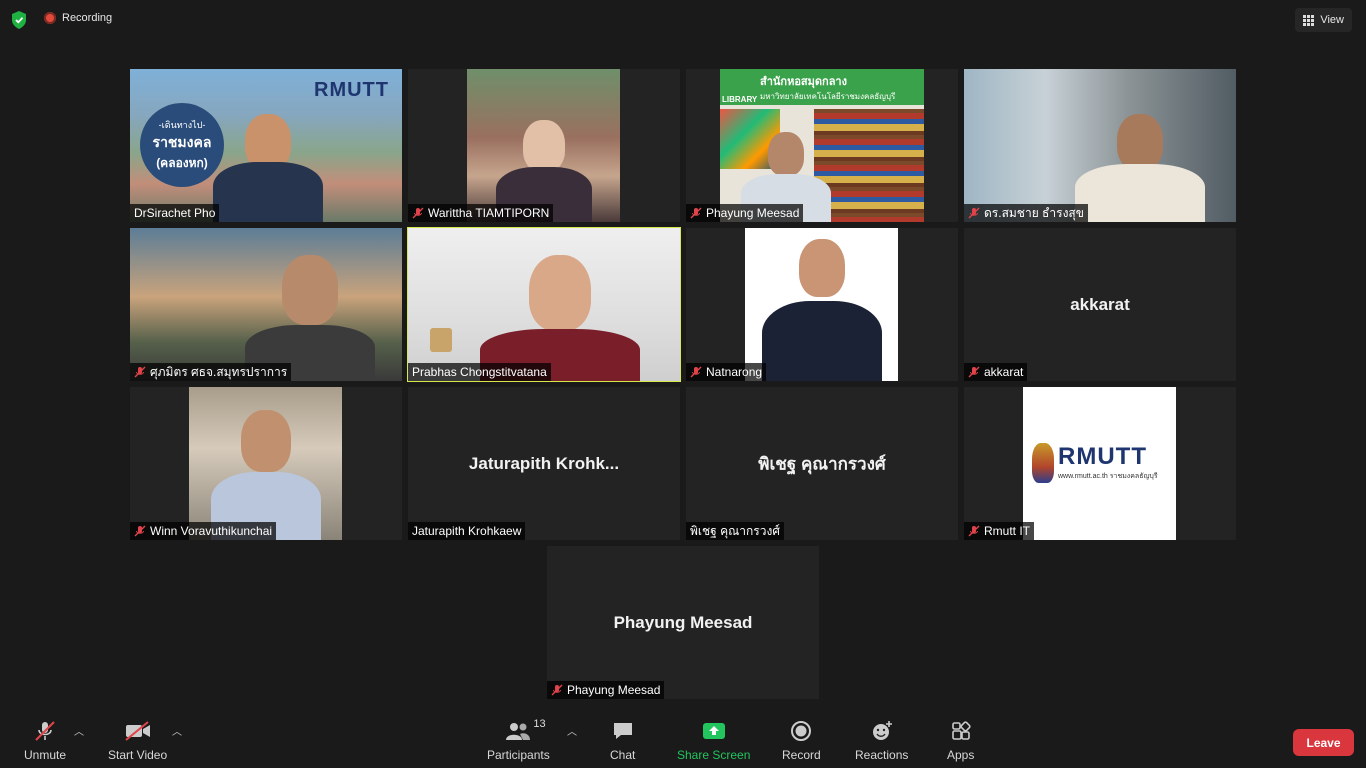  I want to click on participant-name-tag: พิเชฐ คุณากรวงศ์, so click(735, 531).